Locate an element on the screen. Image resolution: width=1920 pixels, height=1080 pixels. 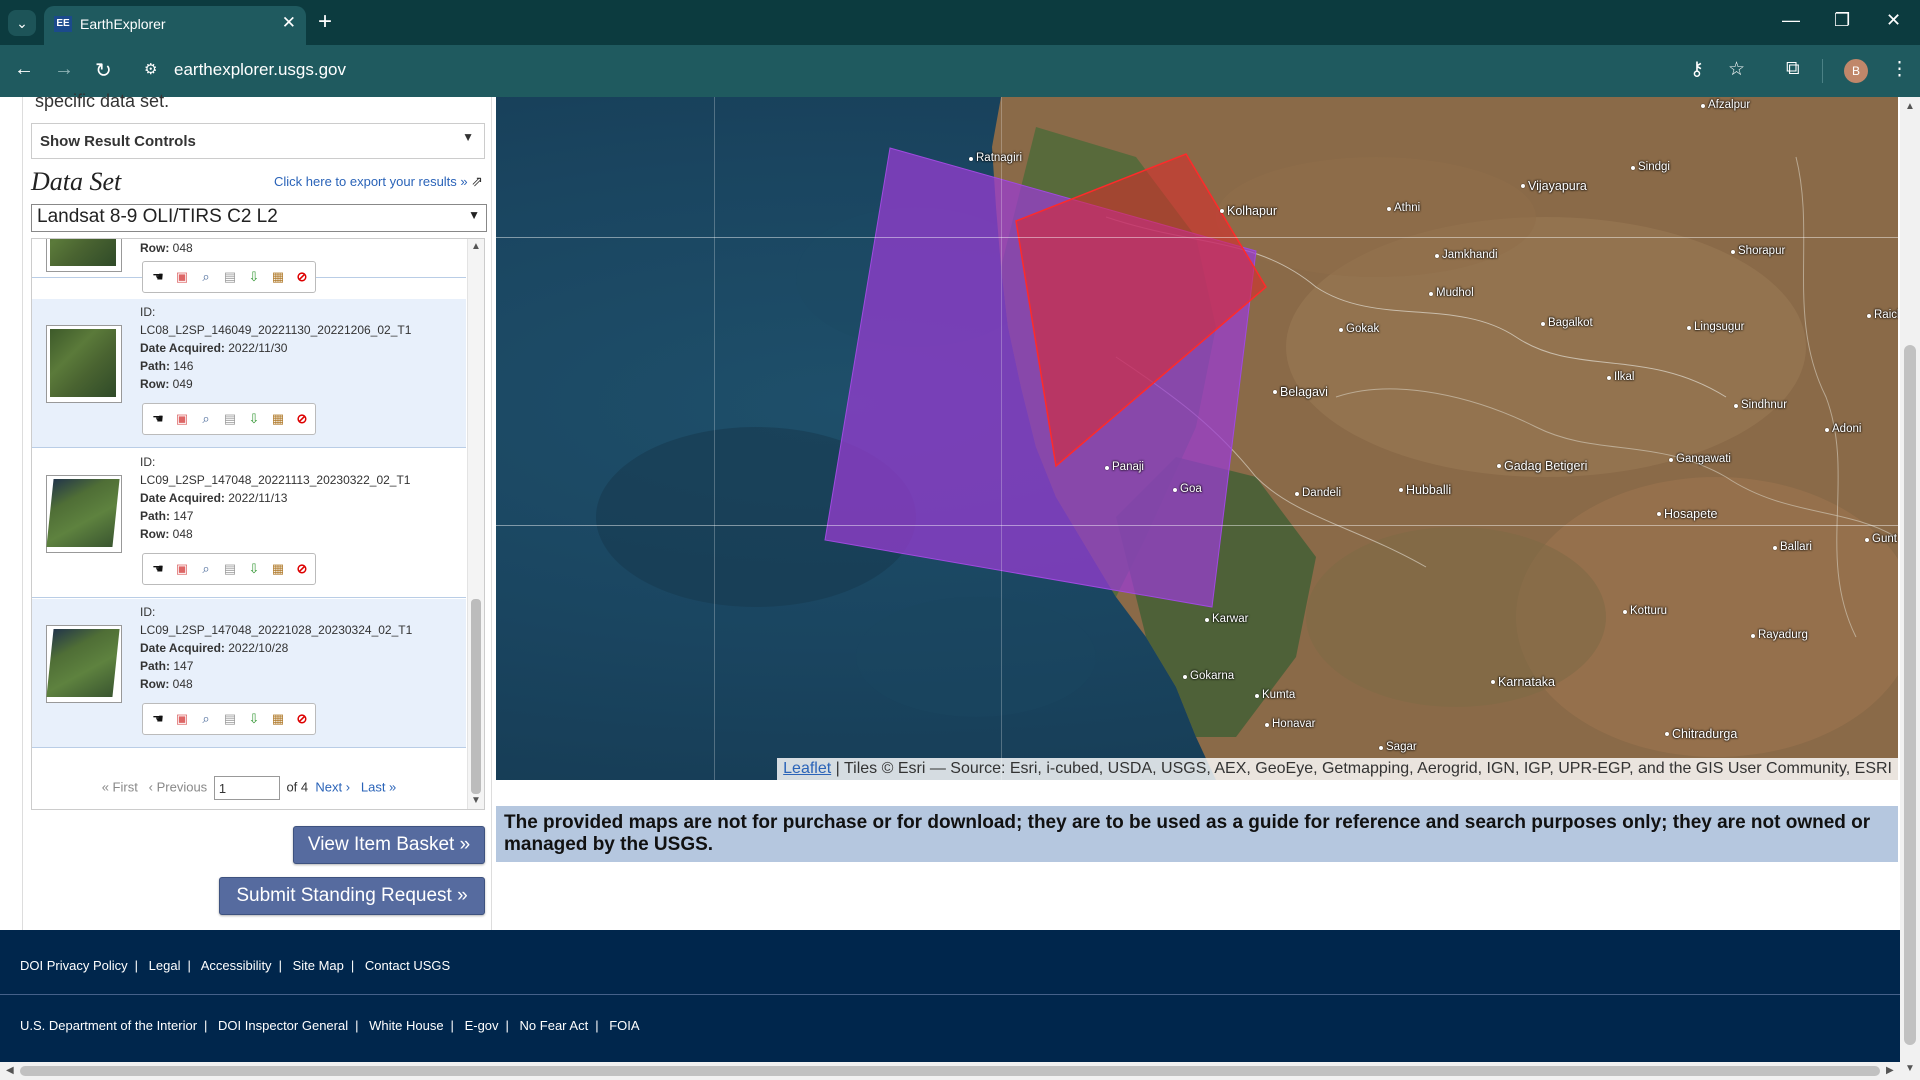
tab-search-dropdown-icon: ⌄ is located at coordinates (22, 23).